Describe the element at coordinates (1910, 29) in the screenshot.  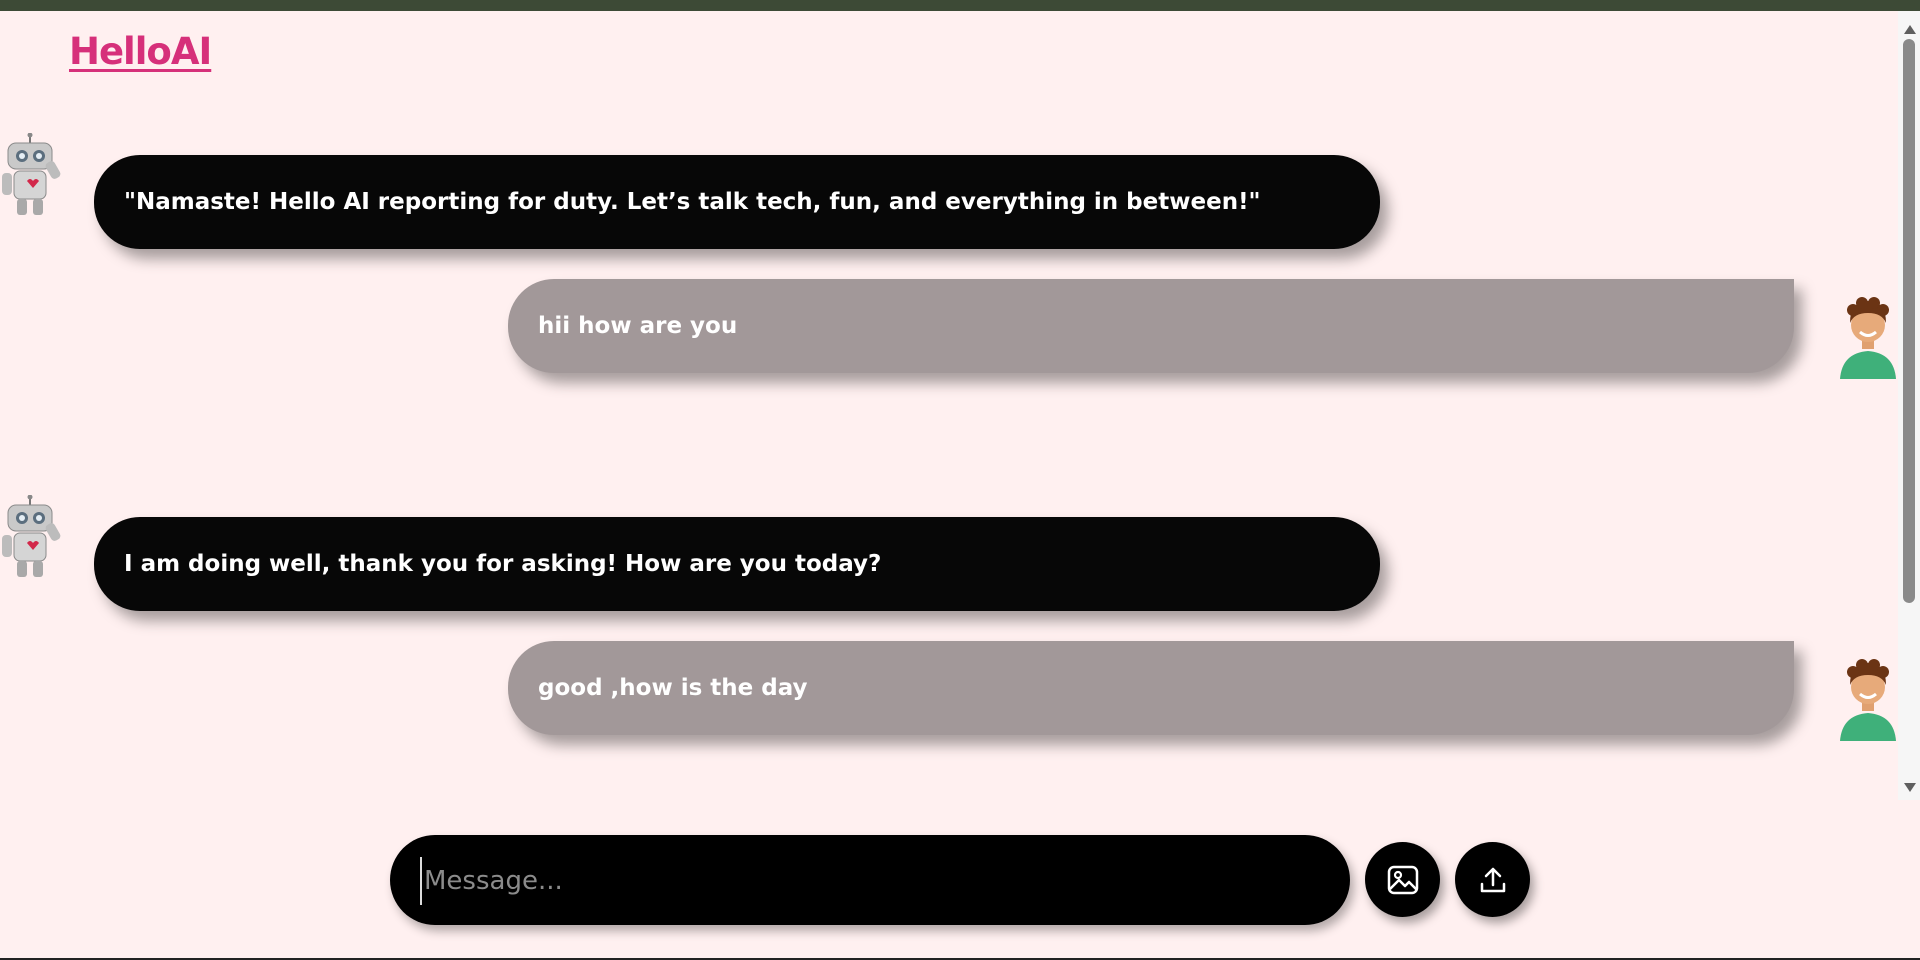
I see `scroll-up-arrow-icon` at that location.